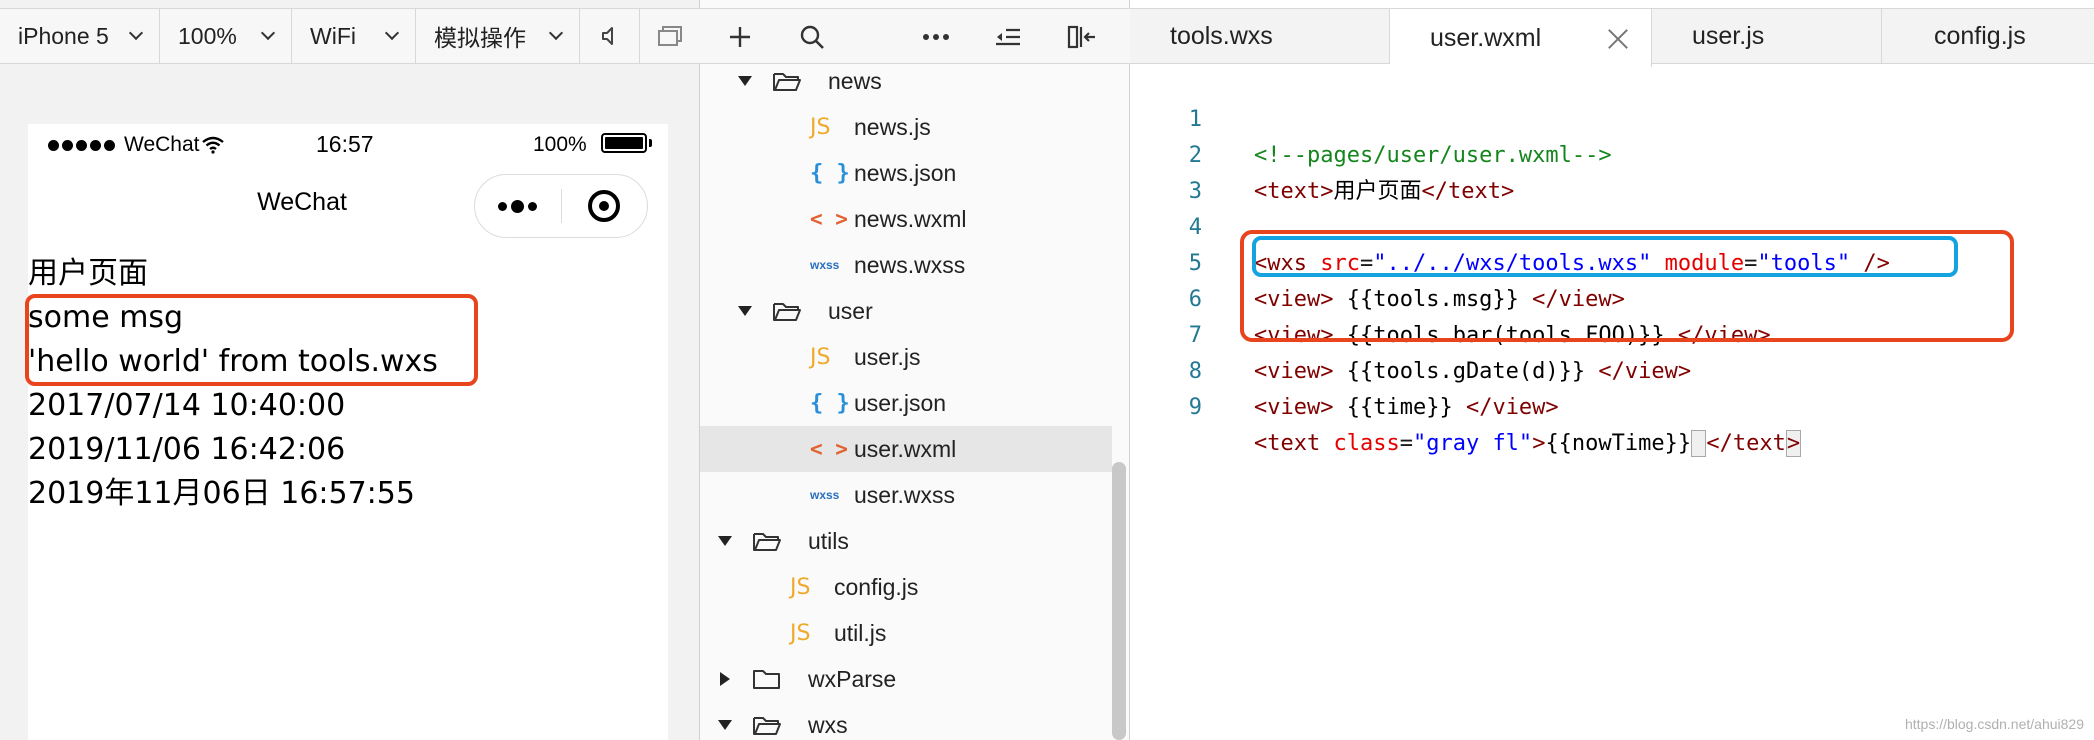 The image size is (2094, 740). I want to click on collapse-all-button, so click(1008, 37).